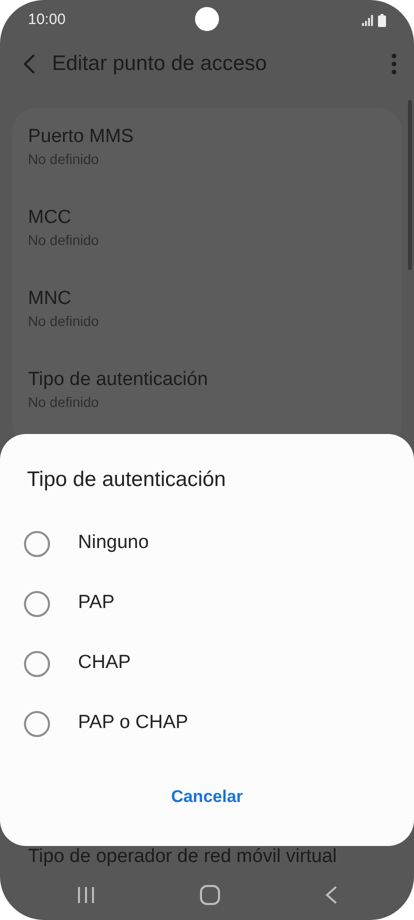 Image resolution: width=414 pixels, height=920 pixels. Describe the element at coordinates (209, 895) in the screenshot. I see `home-button` at that location.